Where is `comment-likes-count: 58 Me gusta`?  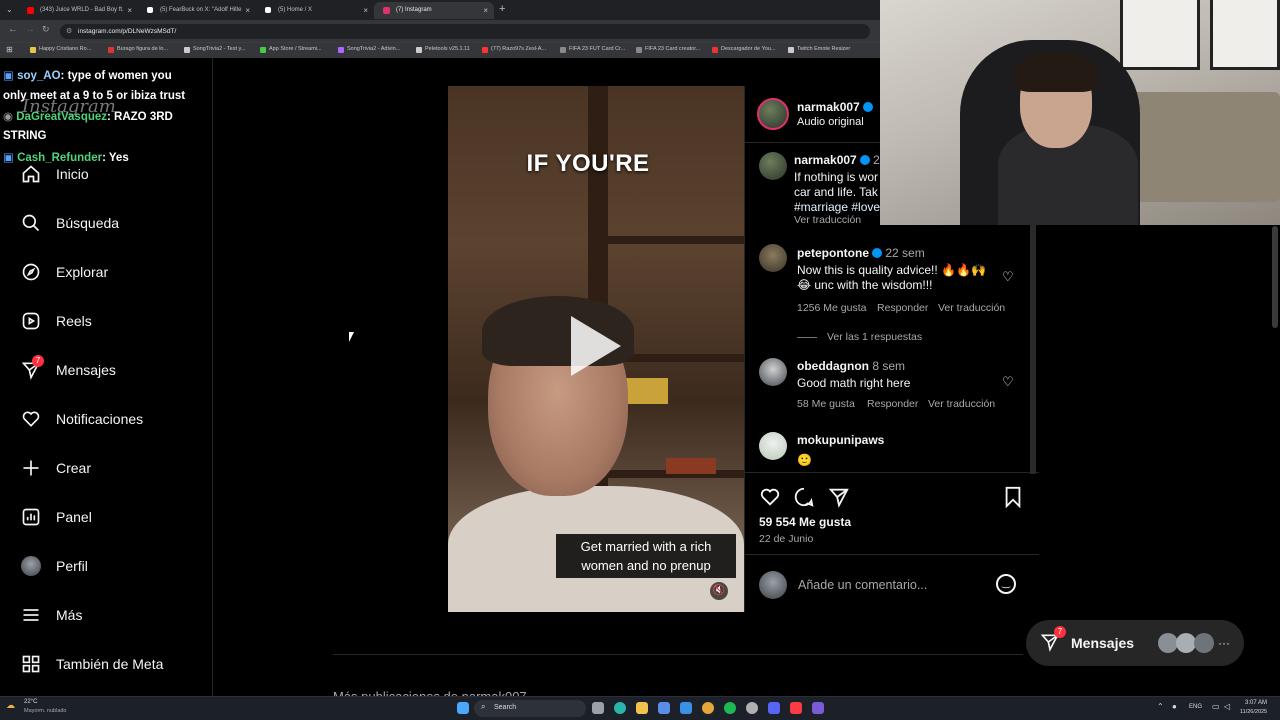 comment-likes-count: 58 Me gusta is located at coordinates (826, 404).